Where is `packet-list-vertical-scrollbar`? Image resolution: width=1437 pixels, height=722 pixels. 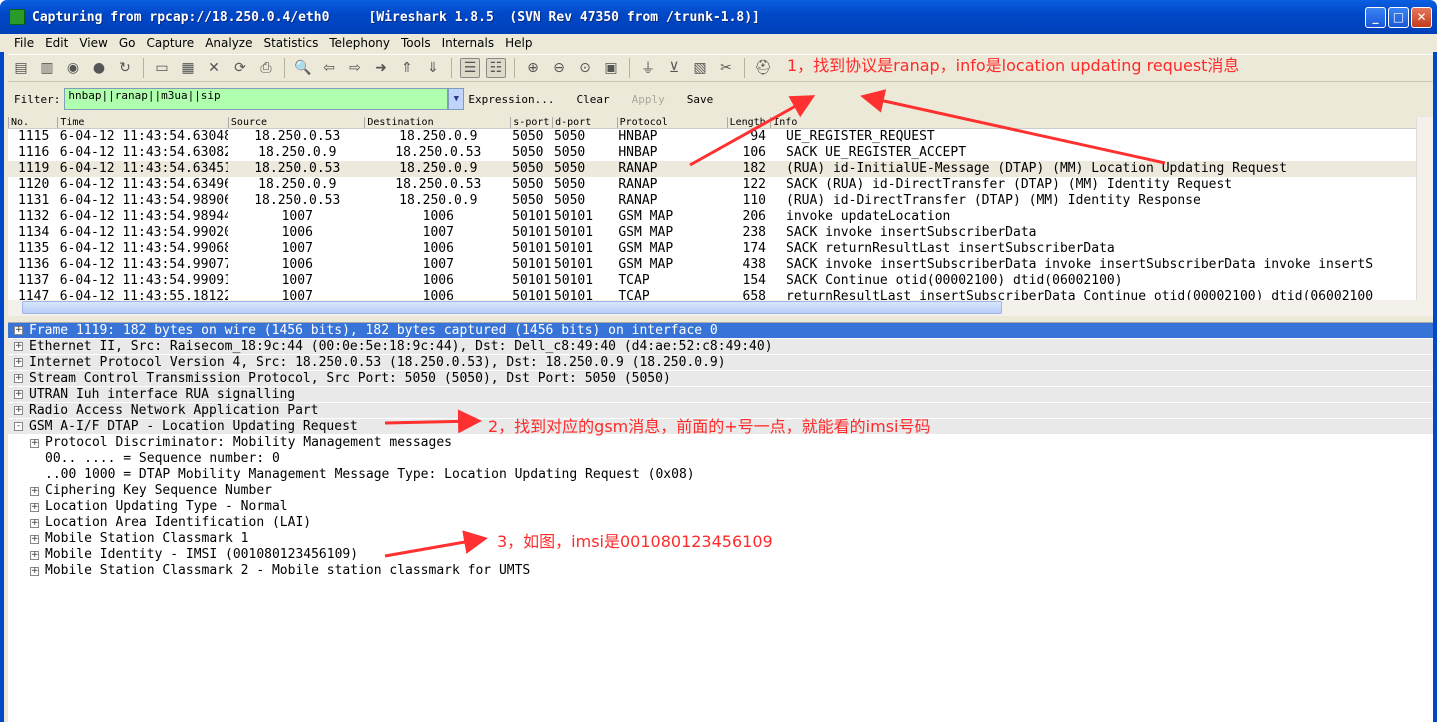
packet-list-vertical-scrollbar is located at coordinates (1424, 208).